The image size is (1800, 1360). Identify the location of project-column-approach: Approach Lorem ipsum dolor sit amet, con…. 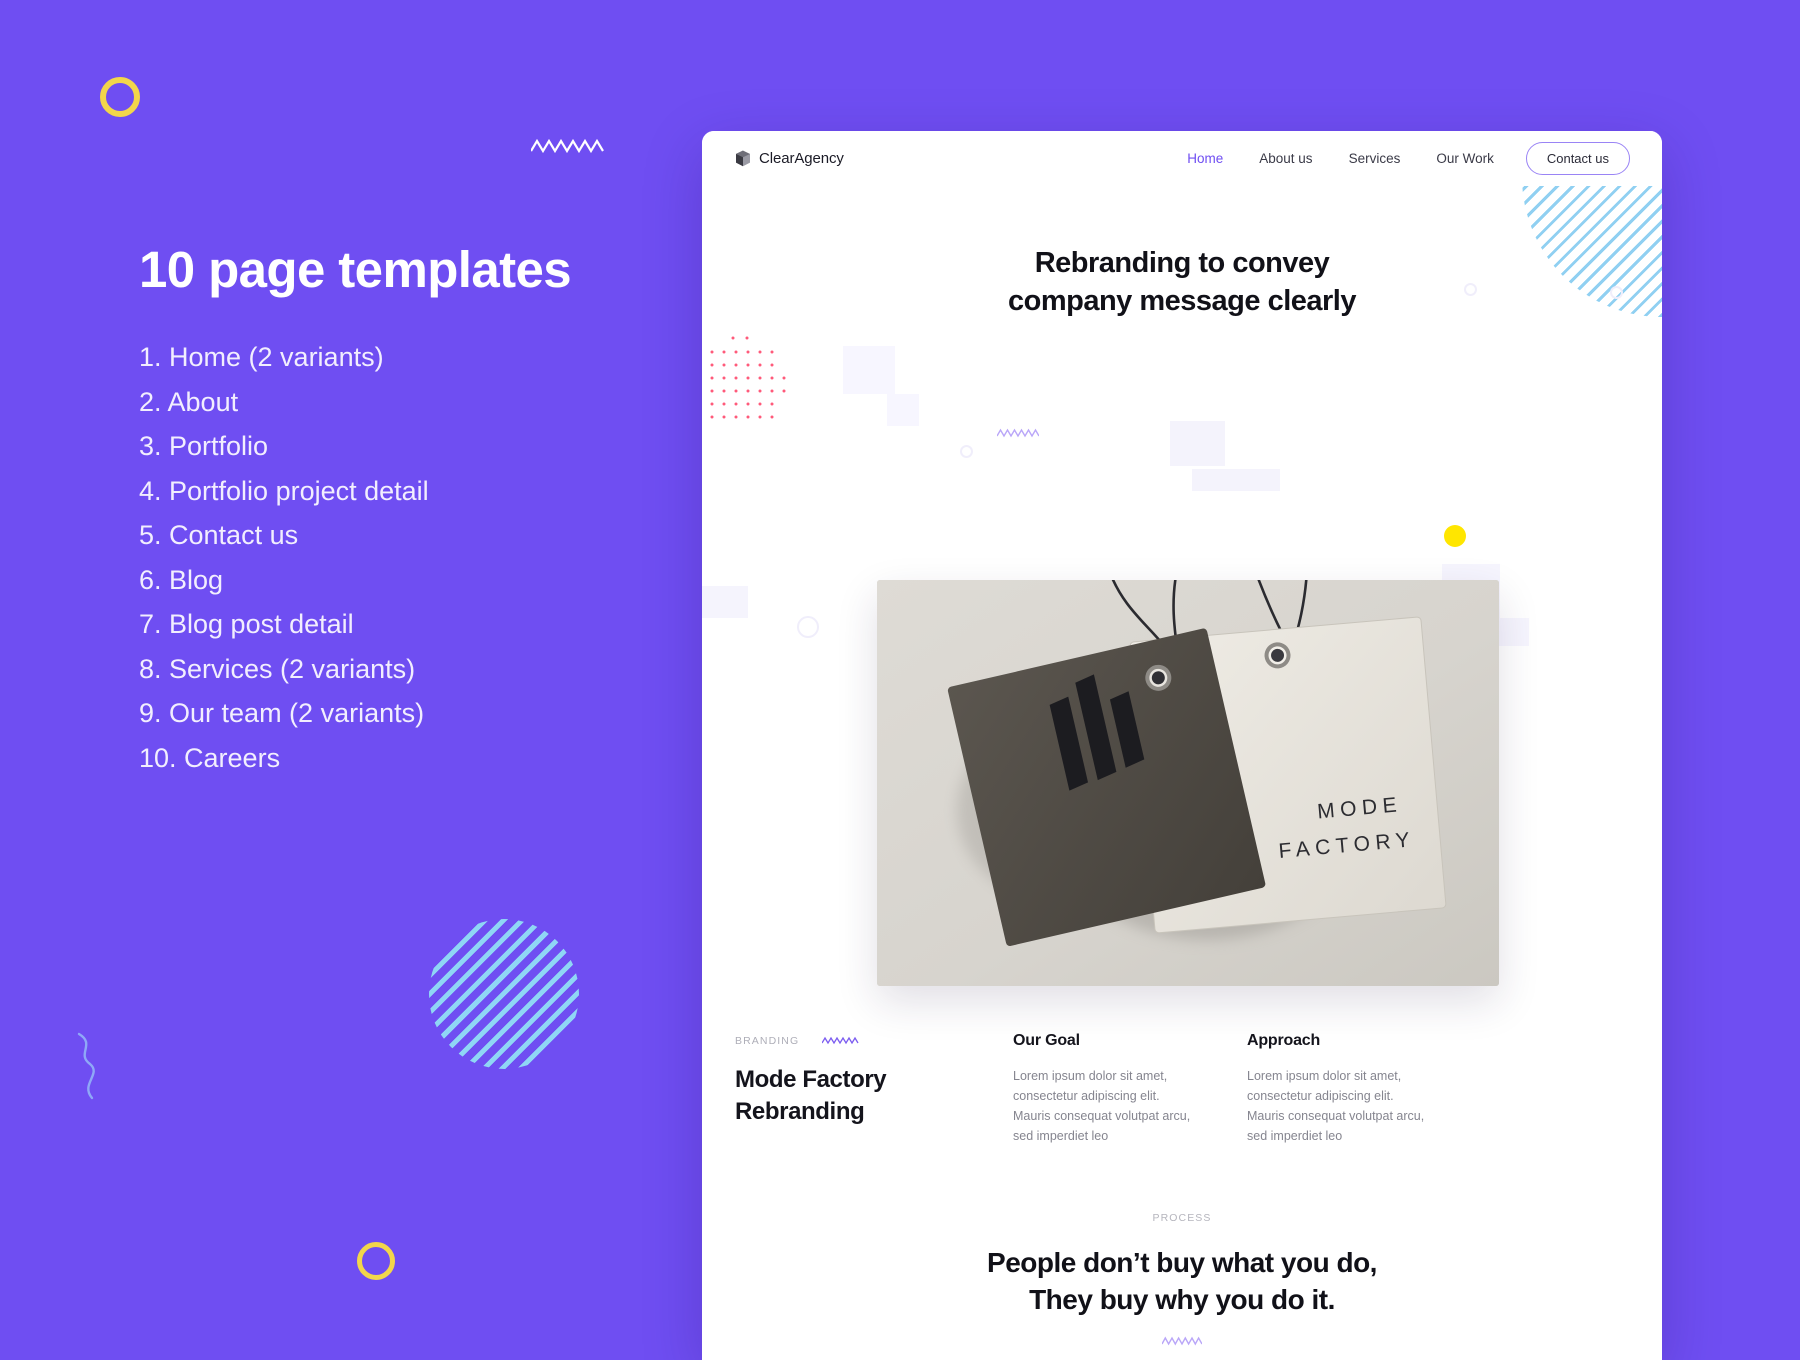
(1338, 1089).